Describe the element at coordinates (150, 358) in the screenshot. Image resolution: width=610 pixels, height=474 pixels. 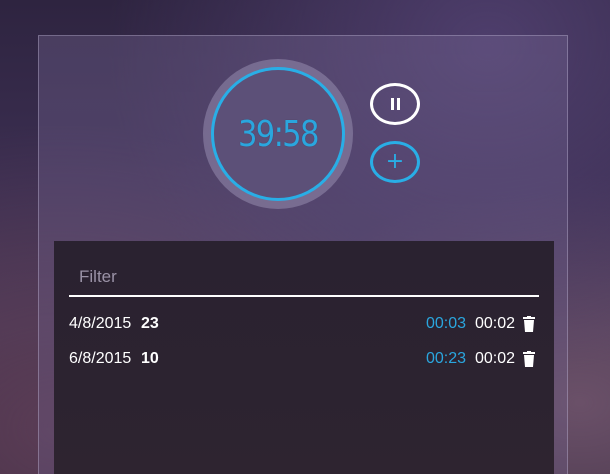
I see `entry-count: 10` at that location.